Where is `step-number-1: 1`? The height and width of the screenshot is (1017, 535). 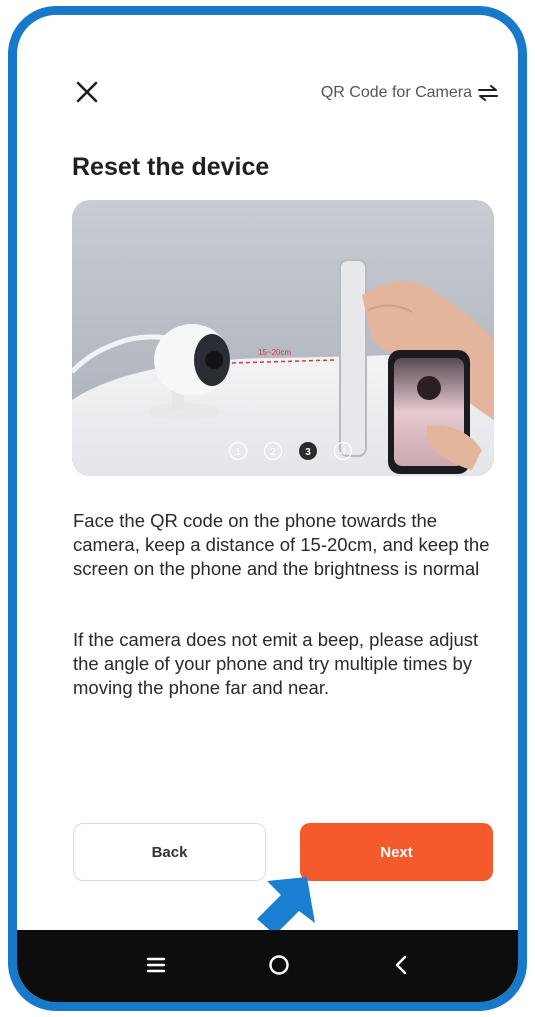 step-number-1: 1 is located at coordinates (238, 452).